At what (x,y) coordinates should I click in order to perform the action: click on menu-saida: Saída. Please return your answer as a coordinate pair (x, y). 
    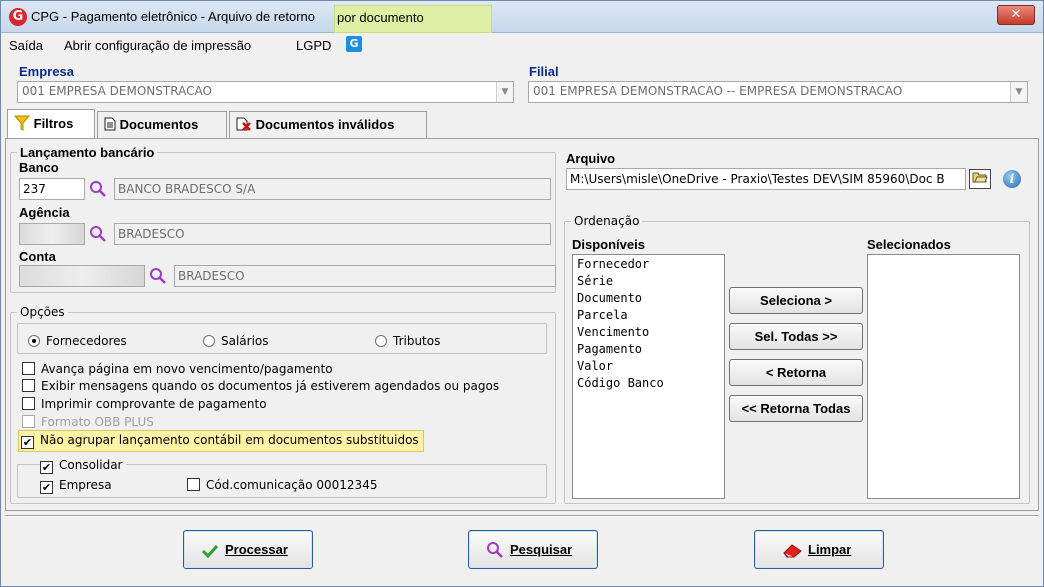
    Looking at the image, I should click on (26, 45).